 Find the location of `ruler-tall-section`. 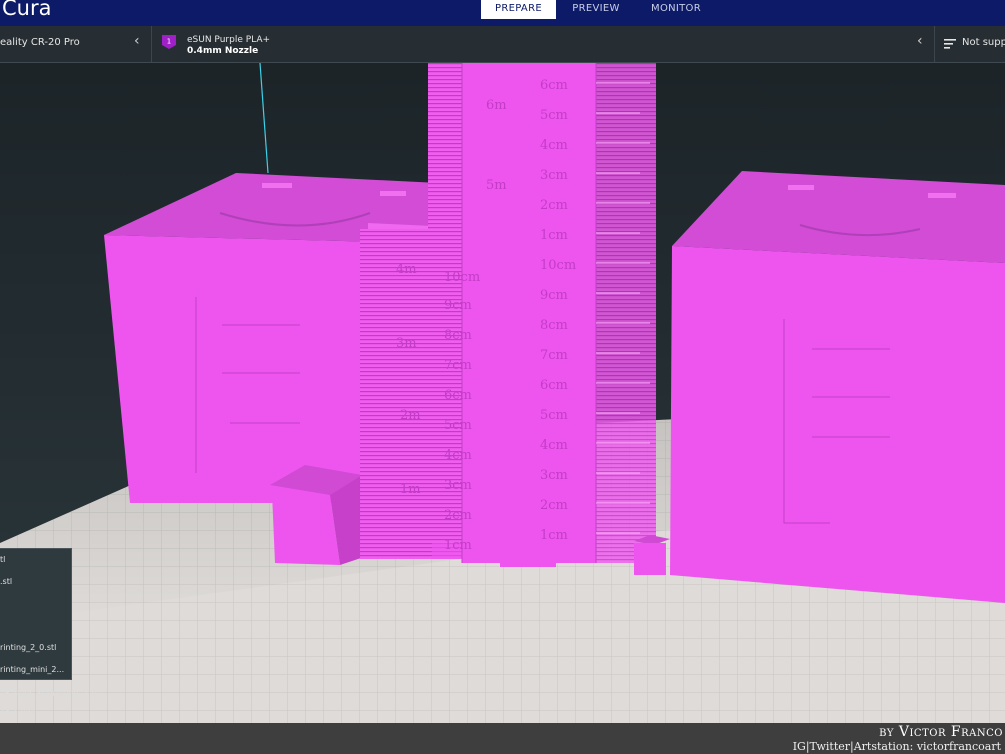

ruler-tall-section is located at coordinates (529, 313).